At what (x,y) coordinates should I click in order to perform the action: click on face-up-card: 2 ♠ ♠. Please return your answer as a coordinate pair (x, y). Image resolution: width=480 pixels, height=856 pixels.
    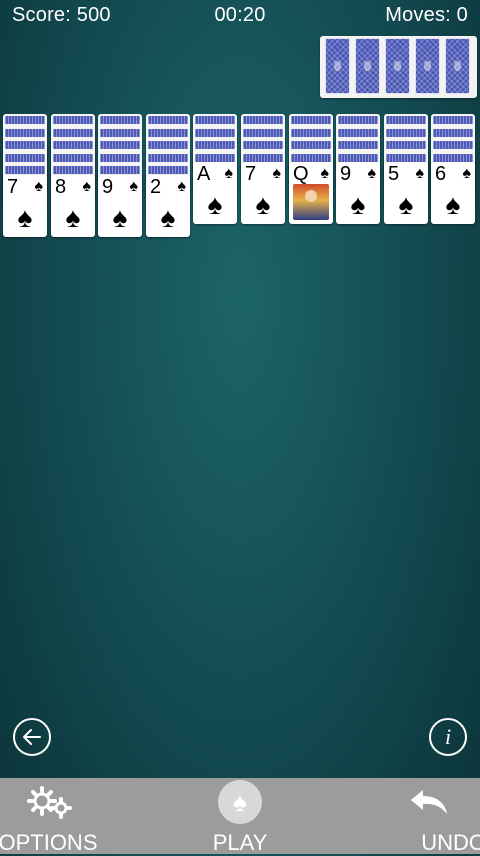
    Looking at the image, I should click on (168, 205).